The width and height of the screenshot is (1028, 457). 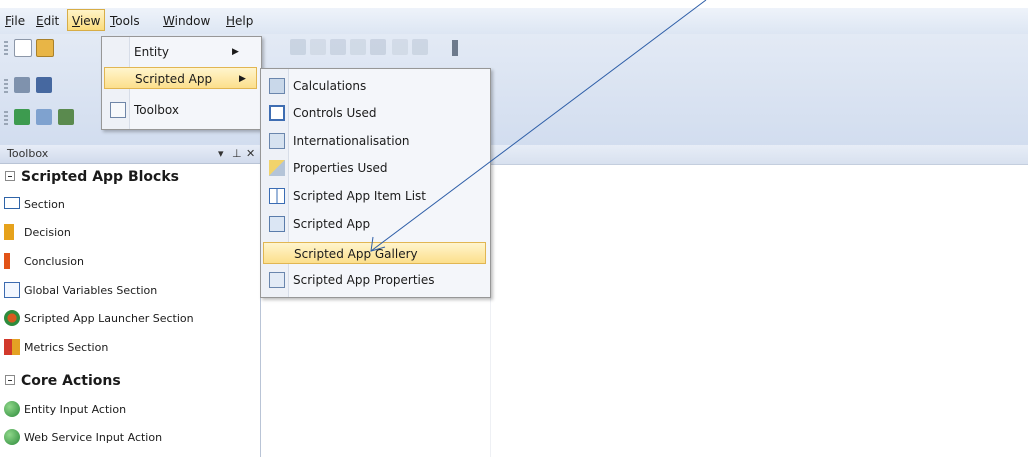 I want to click on menu-help: Help, so click(x=239, y=21).